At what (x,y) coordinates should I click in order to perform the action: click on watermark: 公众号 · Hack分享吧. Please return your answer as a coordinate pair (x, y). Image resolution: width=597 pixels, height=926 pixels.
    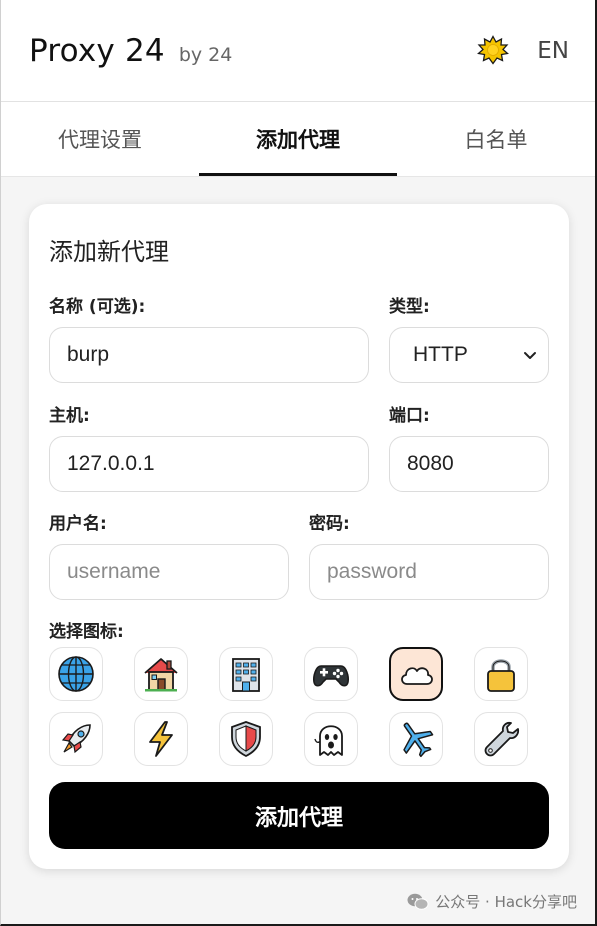
    Looking at the image, I should click on (492, 901).